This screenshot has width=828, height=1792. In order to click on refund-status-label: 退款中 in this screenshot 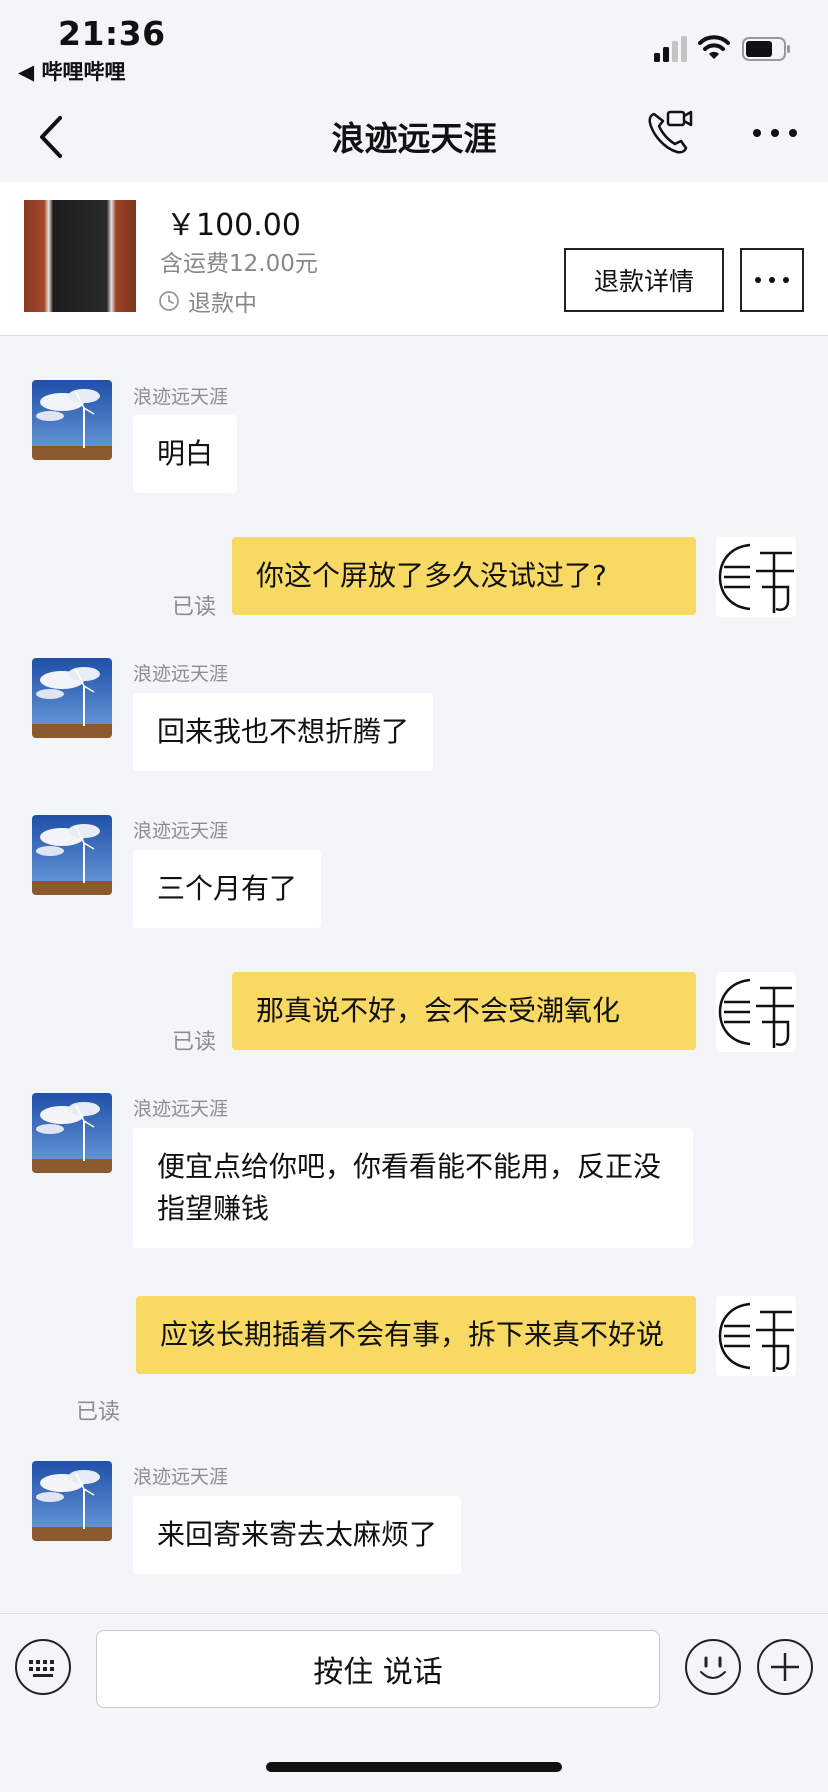, I will do `click(222, 304)`.